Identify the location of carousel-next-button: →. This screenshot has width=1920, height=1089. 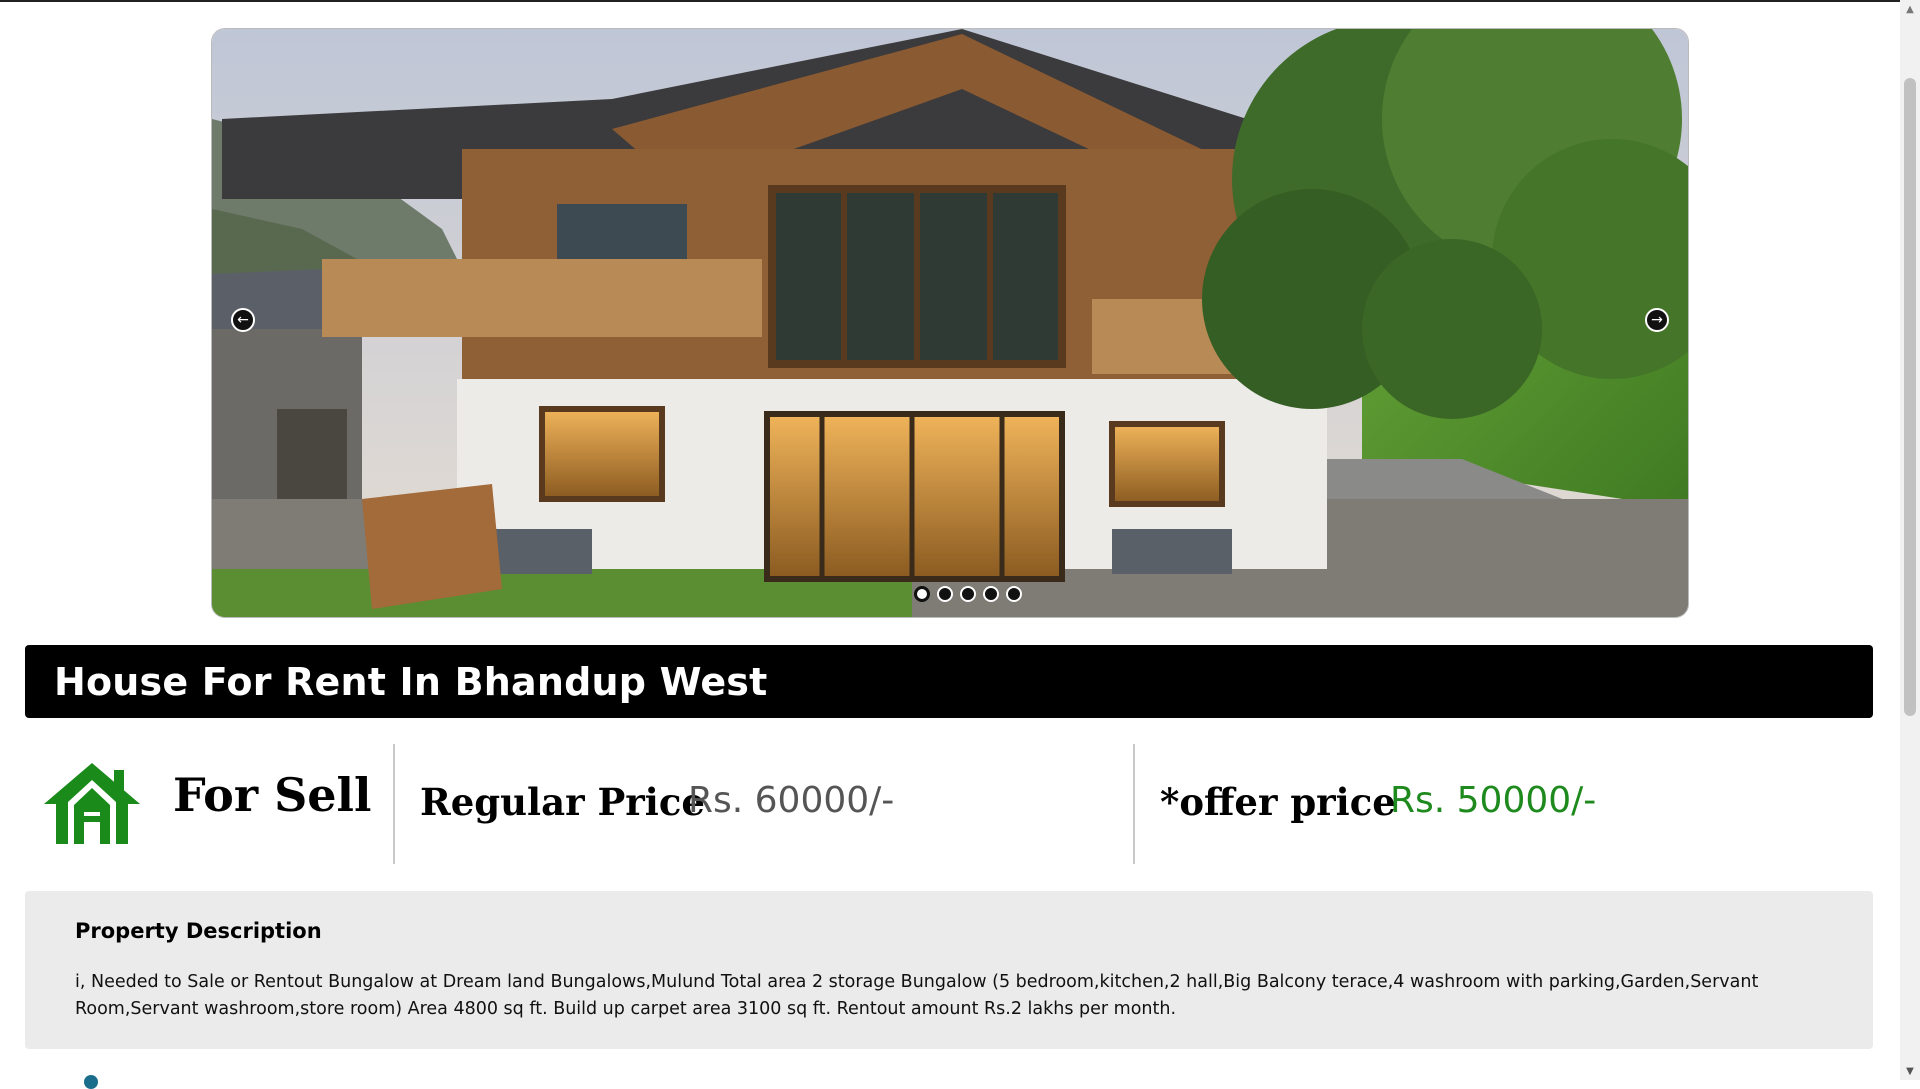
(1657, 320).